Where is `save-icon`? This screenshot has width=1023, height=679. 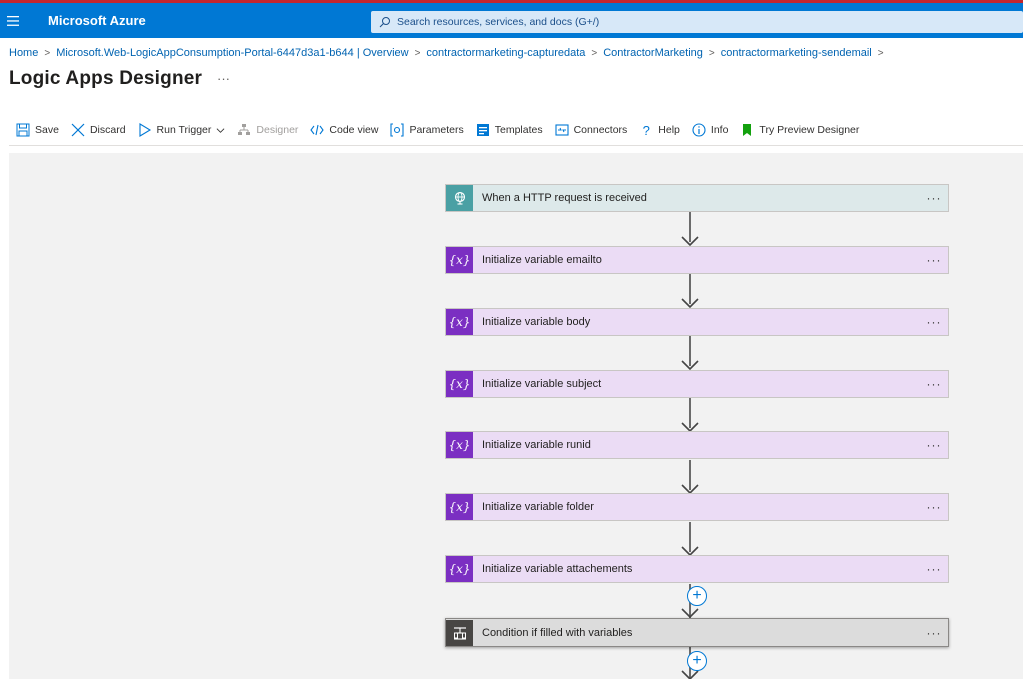 save-icon is located at coordinates (23, 130).